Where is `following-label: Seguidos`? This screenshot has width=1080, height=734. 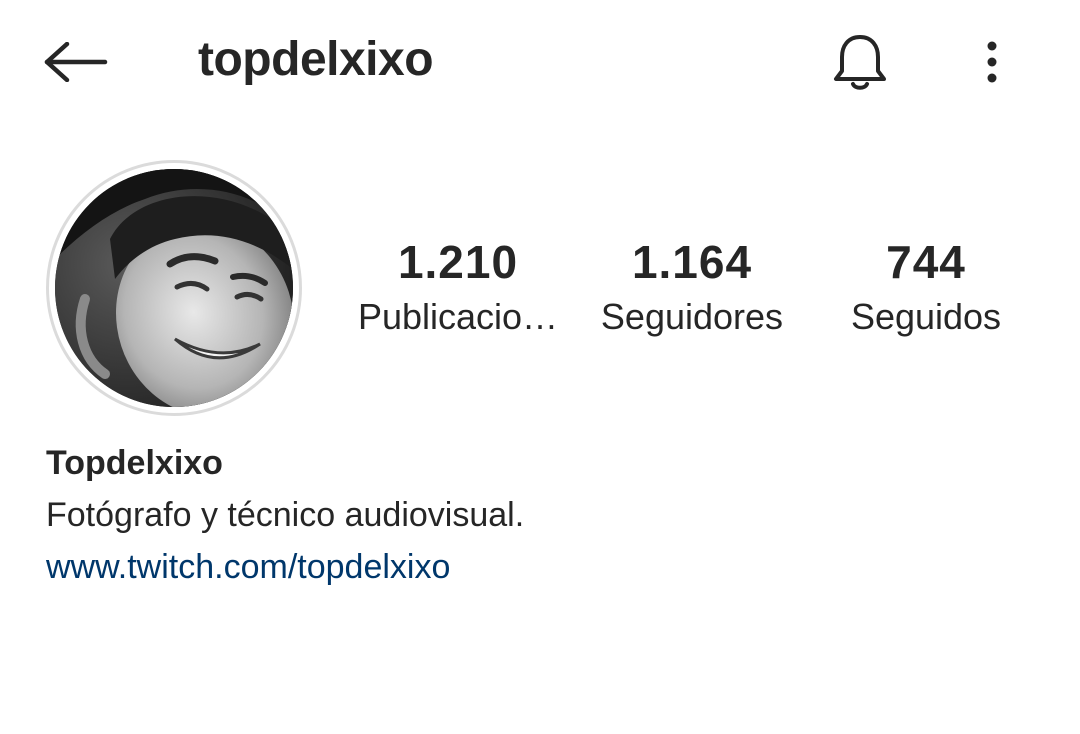
following-label: Seguidos is located at coordinates (926, 316).